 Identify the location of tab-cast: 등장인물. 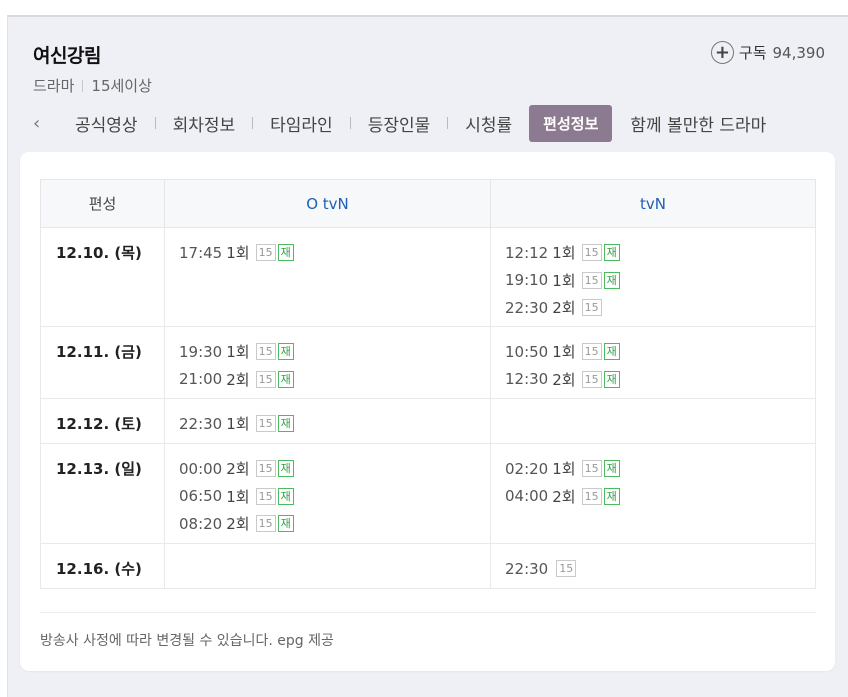
(399, 123).